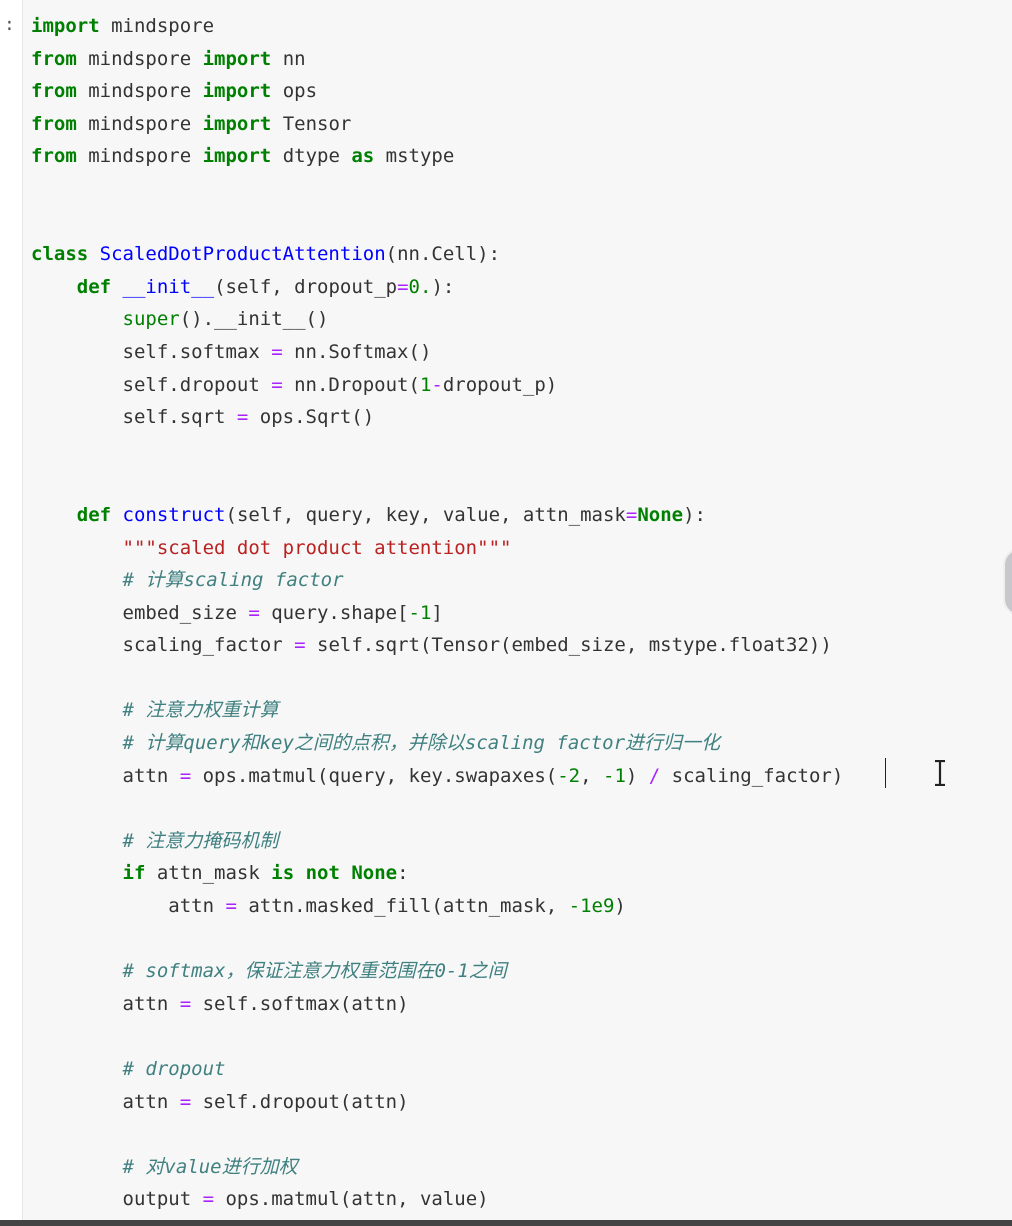 The width and height of the screenshot is (1012, 1226). Describe the element at coordinates (437, 59) in the screenshot. I see `code-line: from mindspore import nn` at that location.